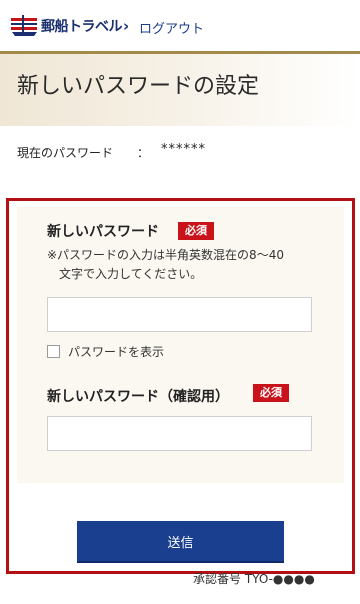  Describe the element at coordinates (126, 26) in the screenshot. I see `chevron-right-icon: ›` at that location.